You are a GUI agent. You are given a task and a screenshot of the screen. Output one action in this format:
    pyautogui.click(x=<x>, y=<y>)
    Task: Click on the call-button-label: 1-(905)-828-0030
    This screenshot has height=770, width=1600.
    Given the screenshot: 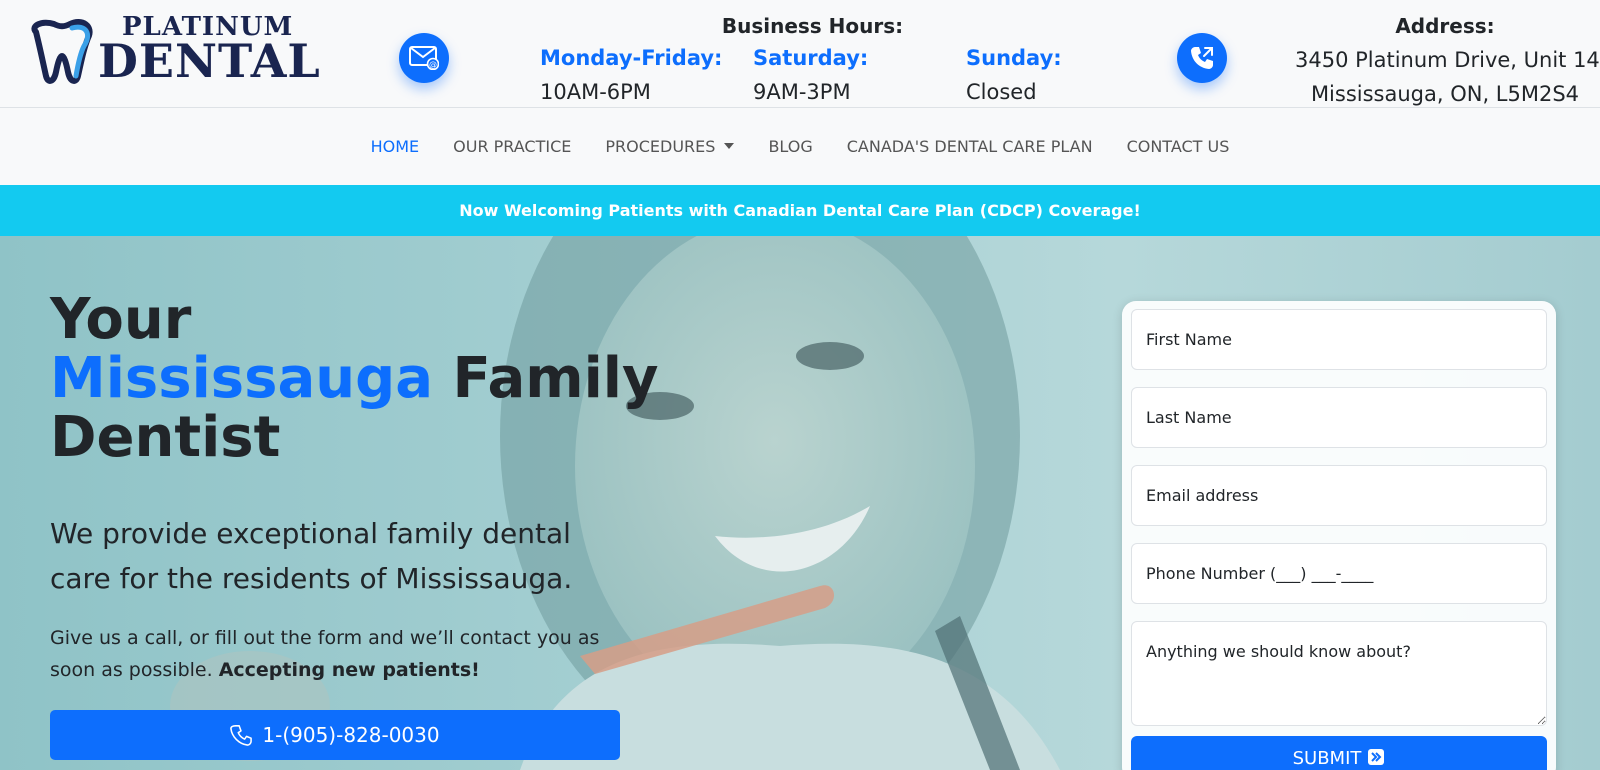 What is the action you would take?
    pyautogui.click(x=351, y=735)
    